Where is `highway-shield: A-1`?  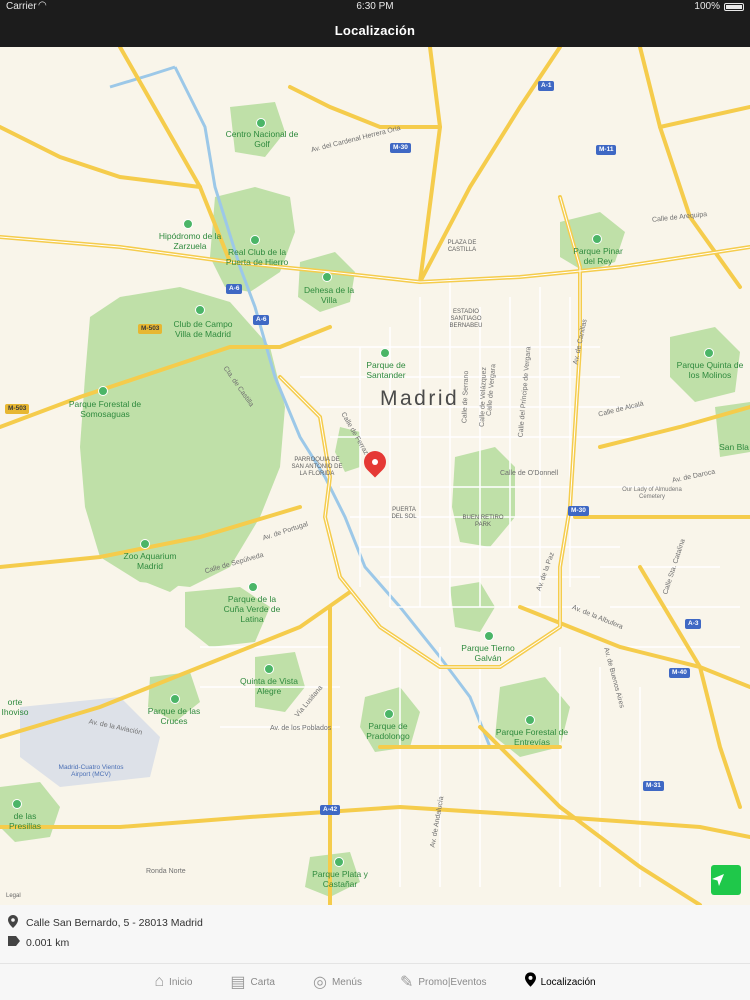 highway-shield: A-1 is located at coordinates (546, 86).